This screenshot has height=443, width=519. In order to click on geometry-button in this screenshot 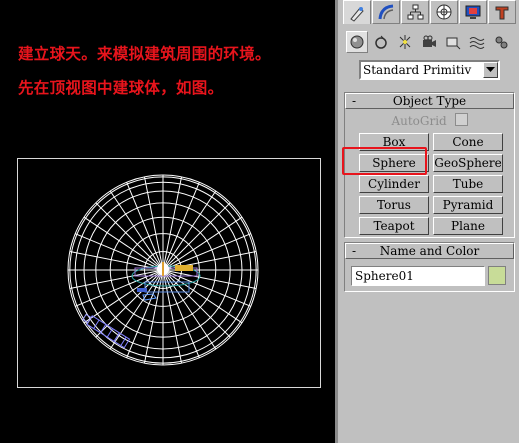, I will do `click(357, 42)`.